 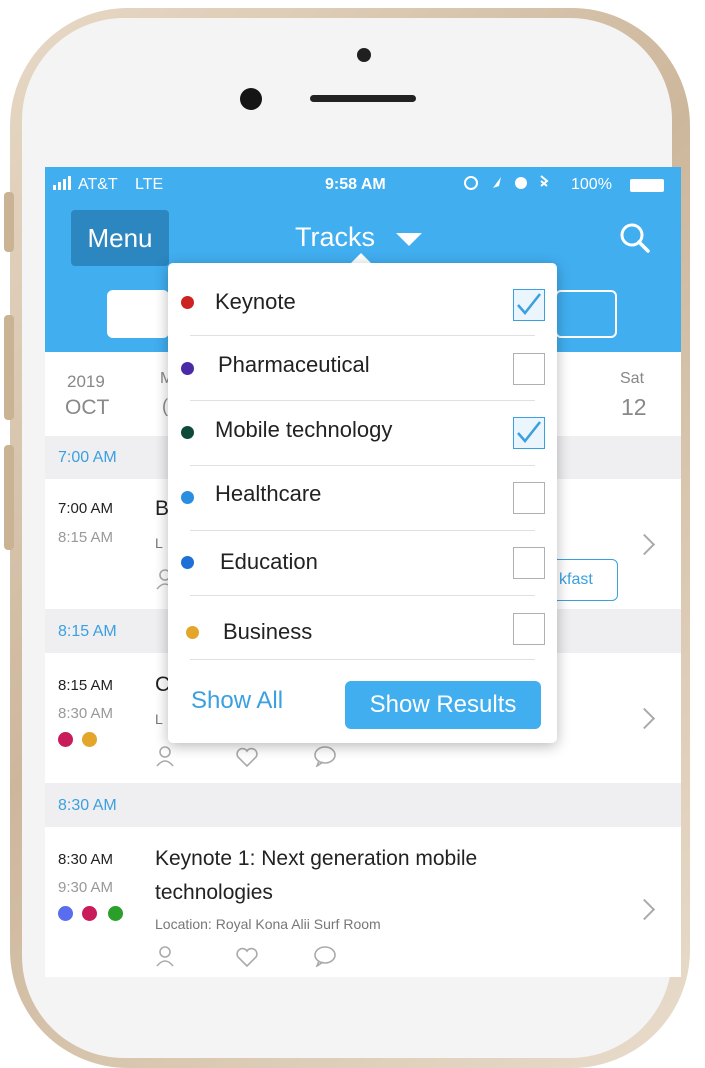 I want to click on front-camera, so click(x=251, y=99).